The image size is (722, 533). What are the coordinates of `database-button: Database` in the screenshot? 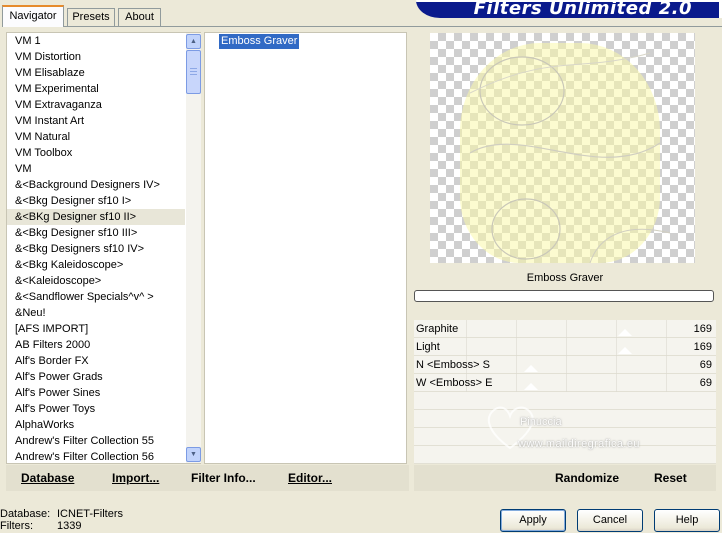 It's located at (47, 478).